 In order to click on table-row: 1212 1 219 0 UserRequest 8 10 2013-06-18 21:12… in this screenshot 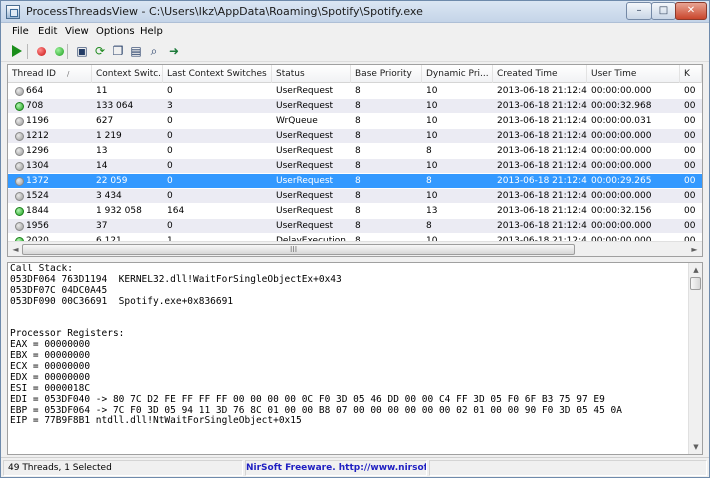, I will do `click(355, 136)`.